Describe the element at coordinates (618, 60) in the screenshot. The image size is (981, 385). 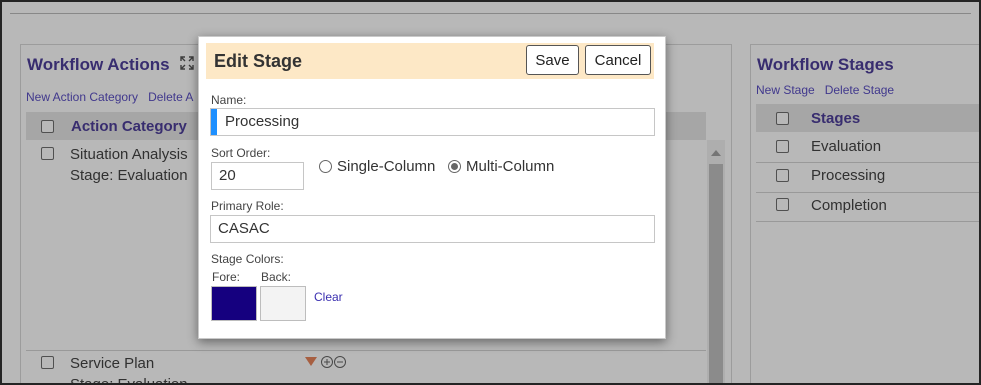
I see `cancel-button: Cancel` at that location.